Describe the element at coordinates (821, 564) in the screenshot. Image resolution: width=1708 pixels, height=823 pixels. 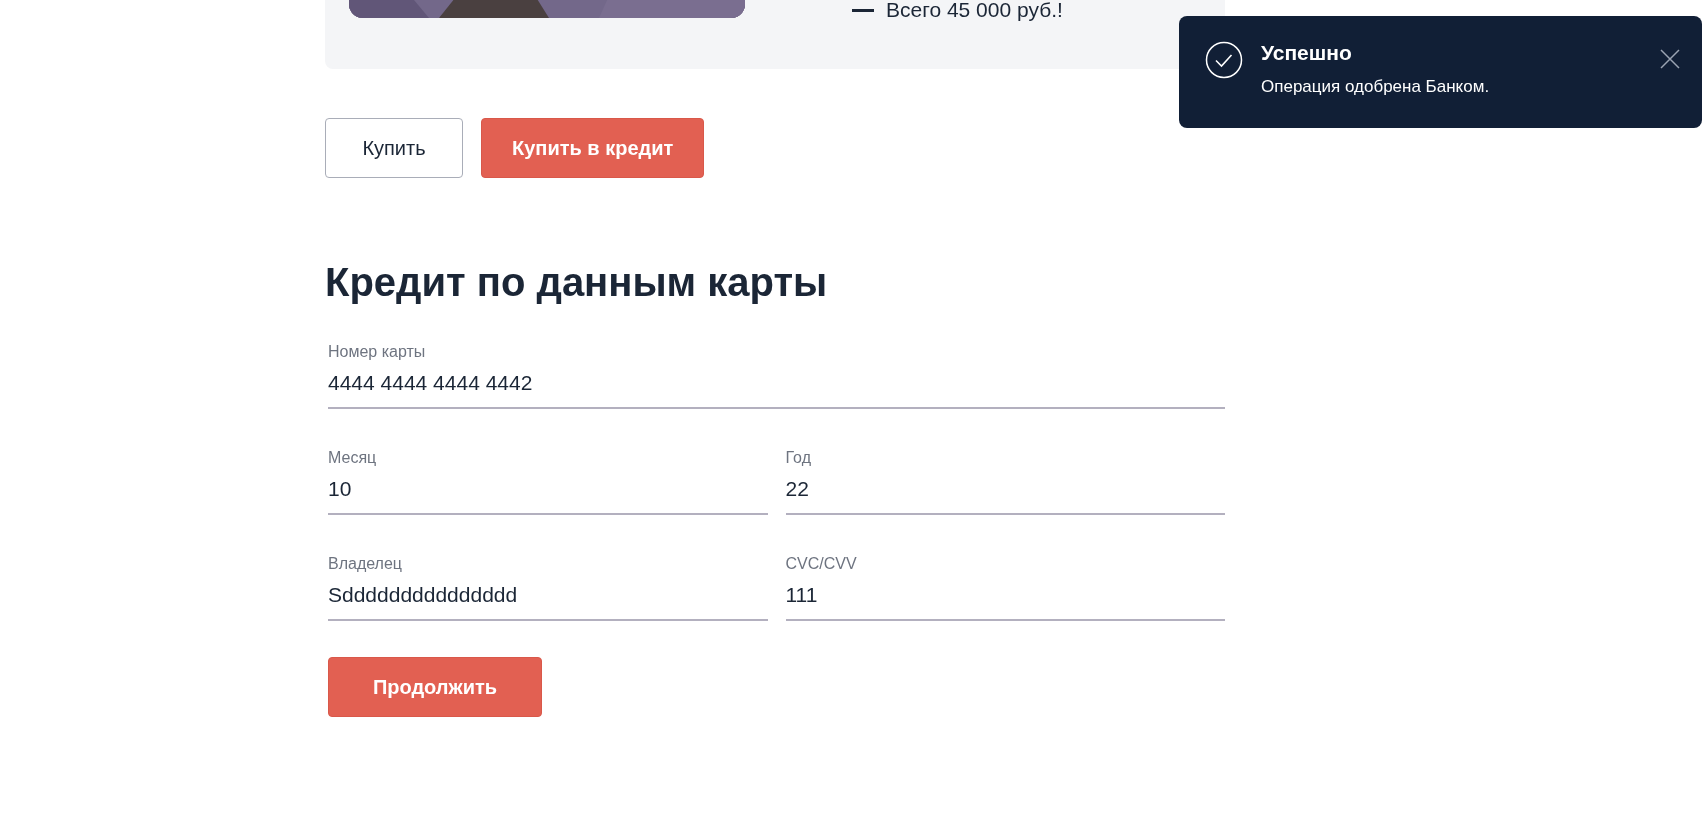
I see `field-label: CVC/CVV` at that location.